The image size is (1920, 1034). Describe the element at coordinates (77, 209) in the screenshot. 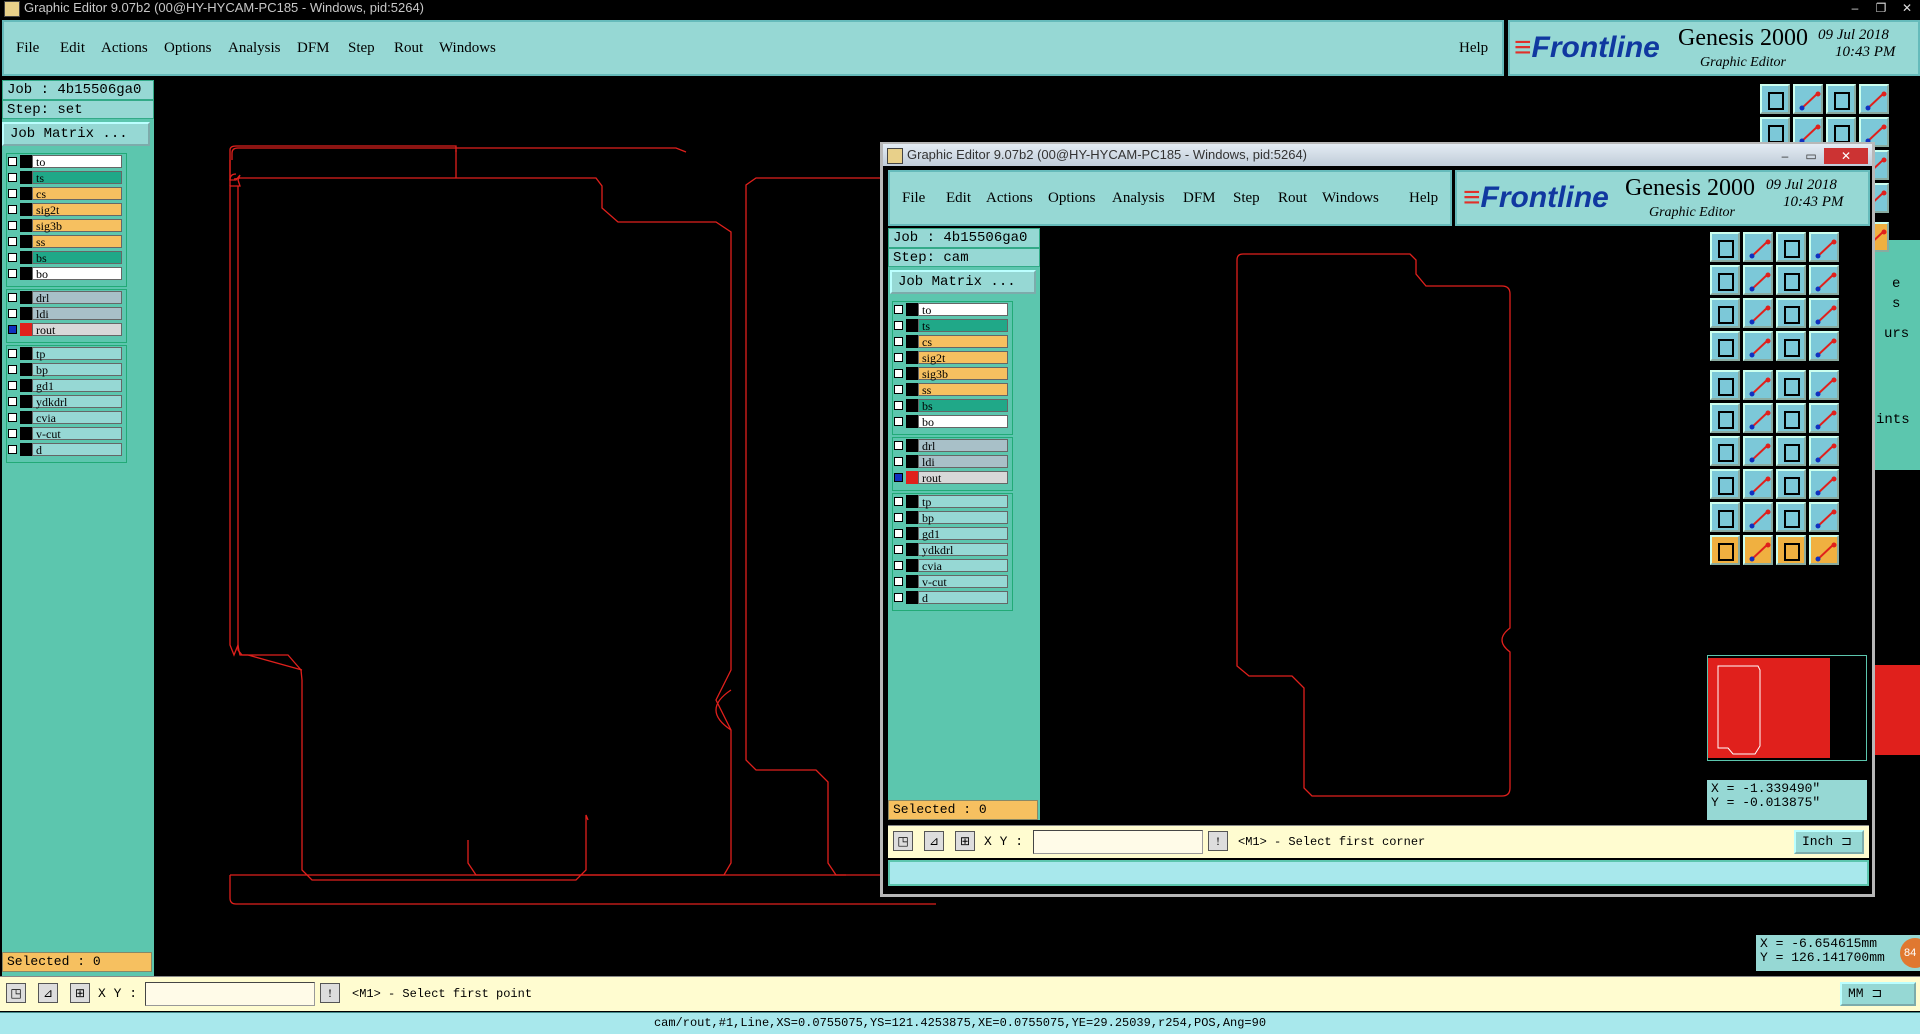

I see `layer-name: sig2t` at that location.